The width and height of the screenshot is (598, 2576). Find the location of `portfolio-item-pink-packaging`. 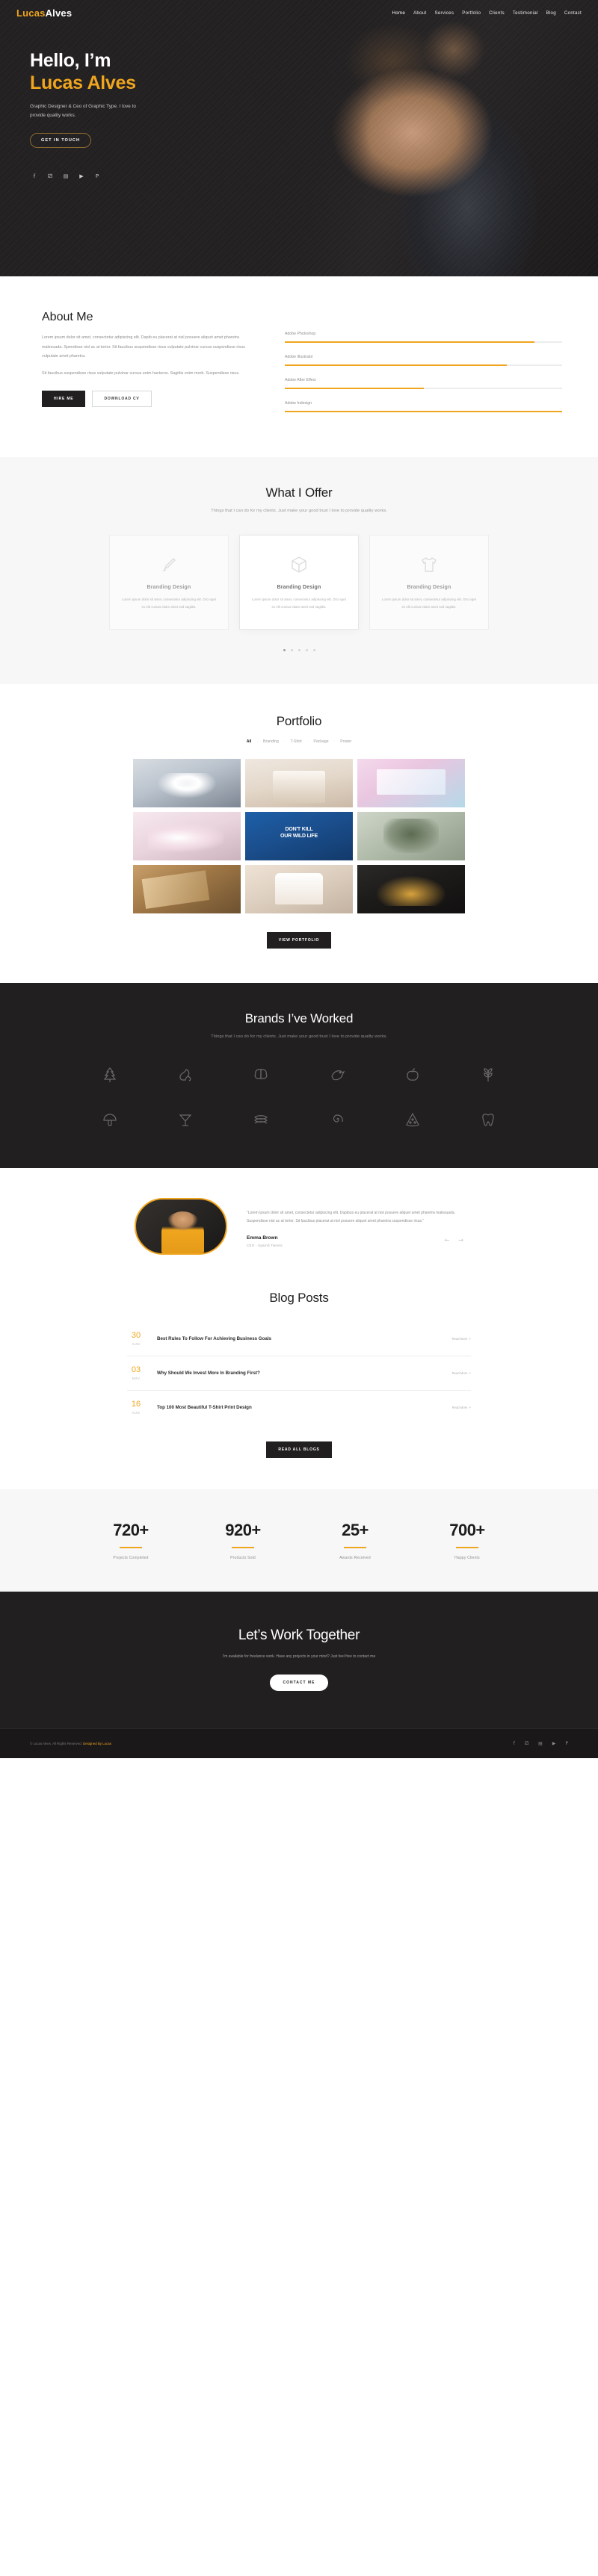

portfolio-item-pink-packaging is located at coordinates (187, 835).